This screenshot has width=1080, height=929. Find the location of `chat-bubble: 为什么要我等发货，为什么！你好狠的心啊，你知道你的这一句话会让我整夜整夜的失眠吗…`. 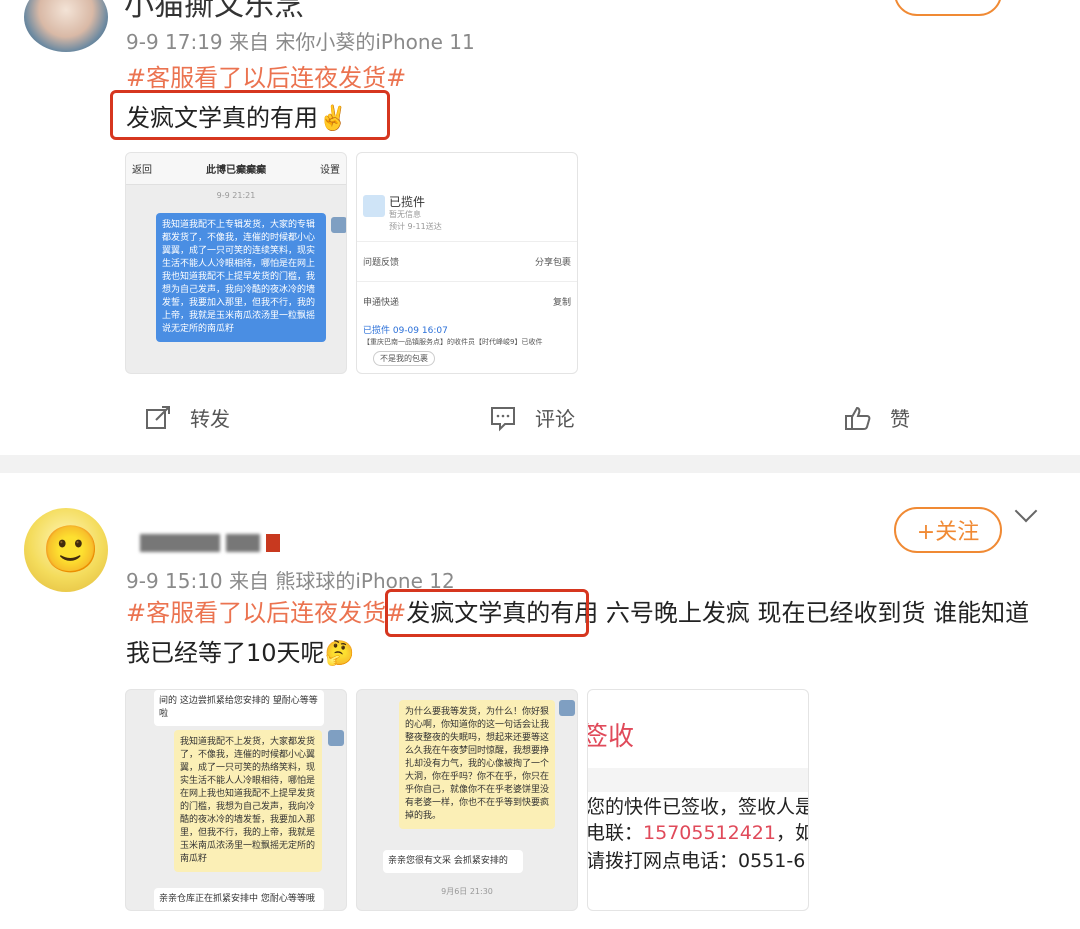

chat-bubble: 为什么要我等发货，为什么！你好狠的心啊，你知道你的这一句话会让我整夜整夜的失眠吗… is located at coordinates (477, 764).